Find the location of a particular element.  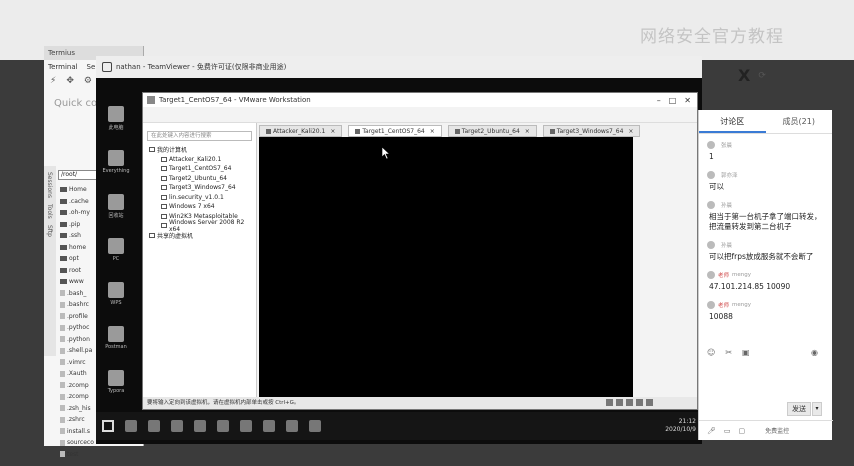

sidebar-tab-sftp: Sftp is located at coordinates (49, 231).